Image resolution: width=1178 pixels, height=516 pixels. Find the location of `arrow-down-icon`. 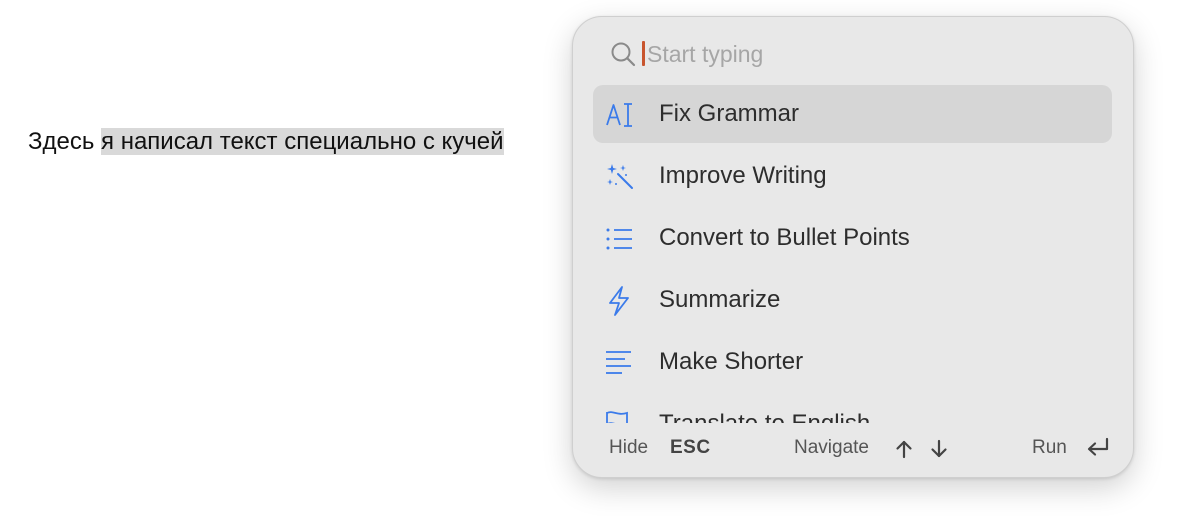

arrow-down-icon is located at coordinates (939, 448).